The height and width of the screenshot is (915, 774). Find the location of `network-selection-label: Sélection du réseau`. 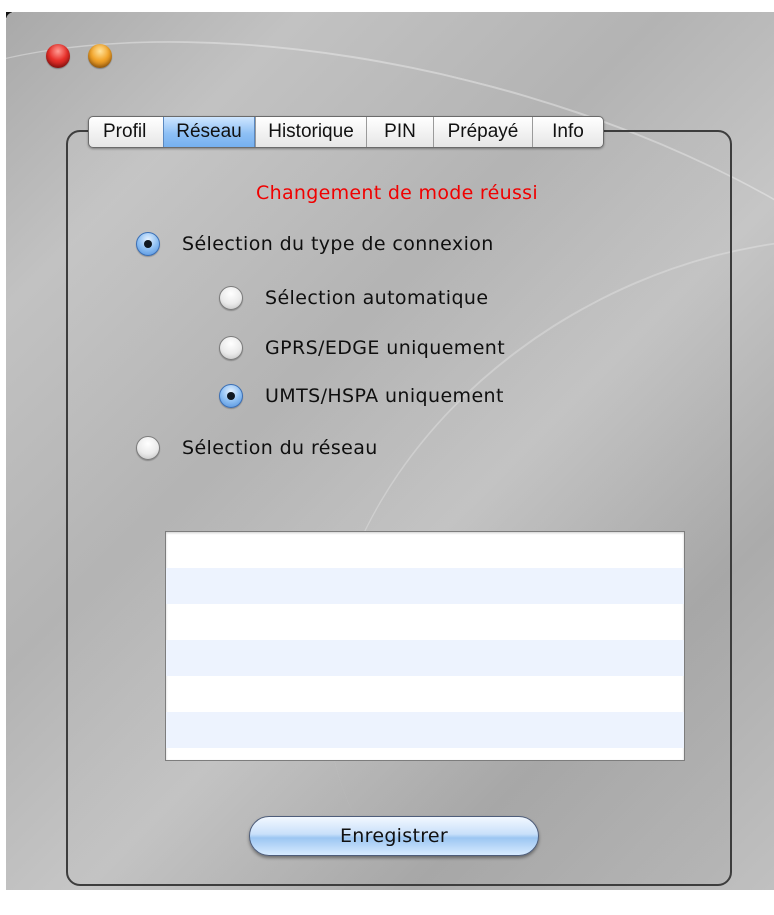

network-selection-label: Sélection du réseau is located at coordinates (280, 448).